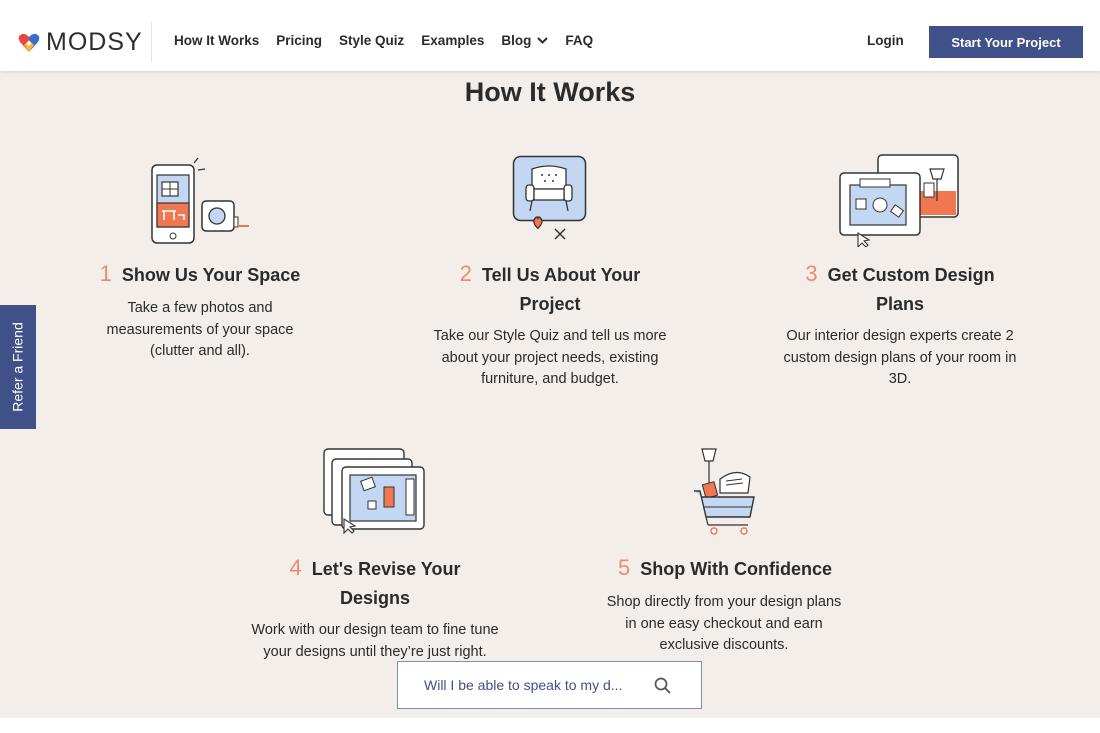  I want to click on step-4-heading: 4 Let's Revise Your Designs, so click(375, 583).